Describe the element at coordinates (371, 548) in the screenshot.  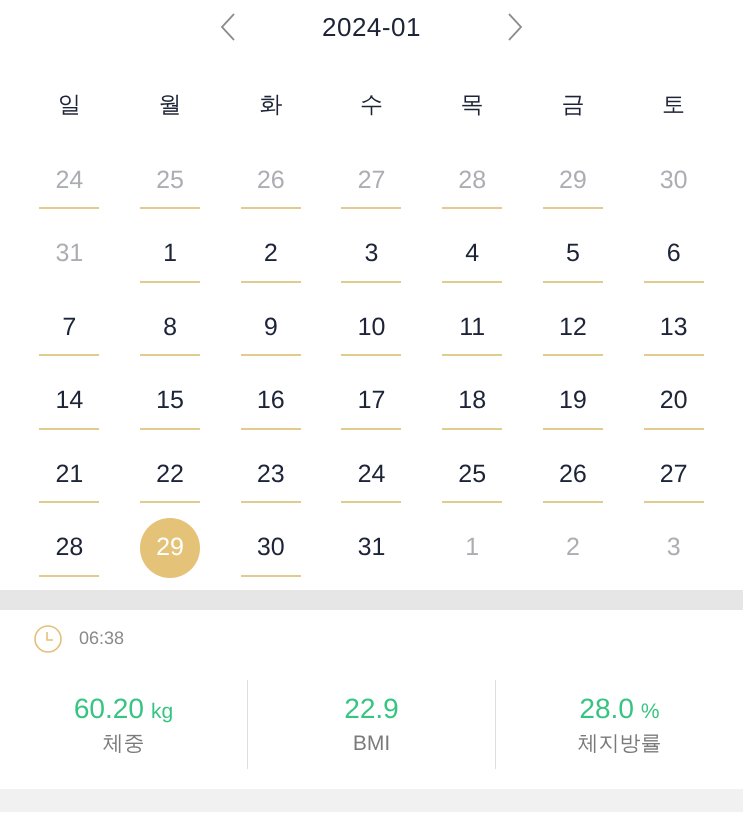
I see `calendar-day: 31` at that location.